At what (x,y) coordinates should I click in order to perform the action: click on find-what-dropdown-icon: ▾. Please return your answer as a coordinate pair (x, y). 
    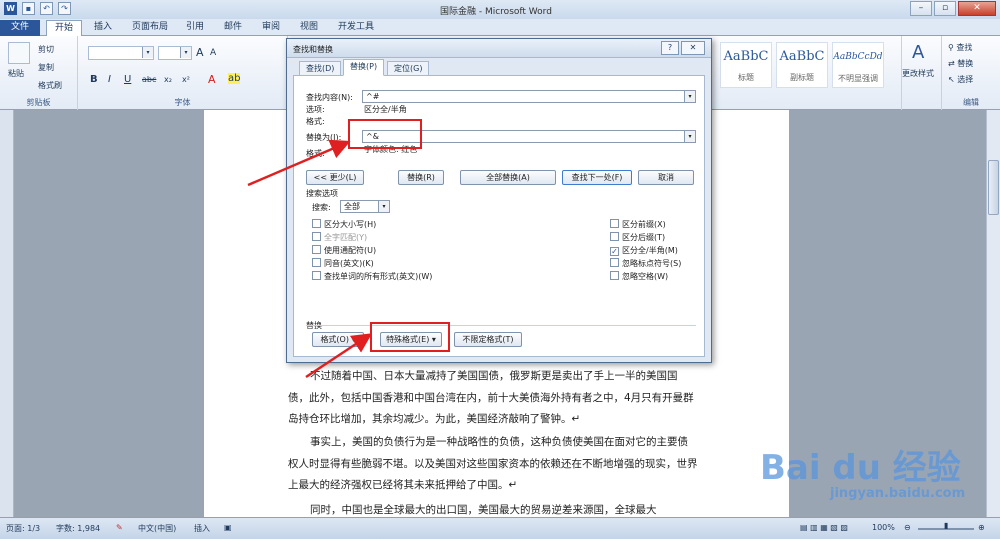
    Looking at the image, I should click on (689, 96).